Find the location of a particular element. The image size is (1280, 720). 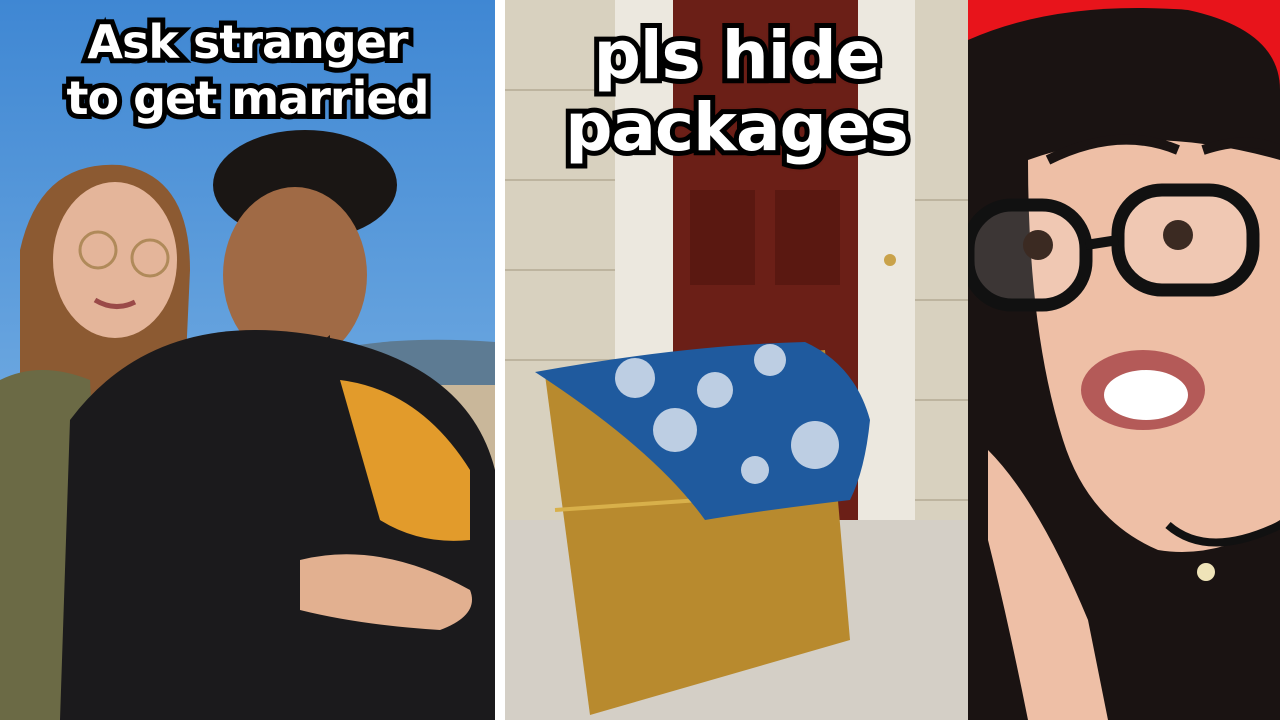

necklace-pendant is located at coordinates (1206, 572).